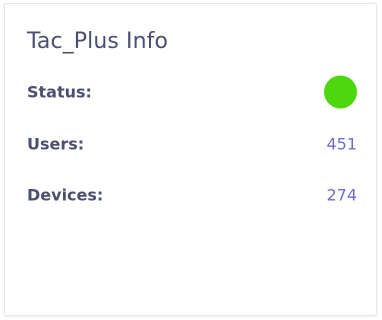  Describe the element at coordinates (192, 144) in the screenshot. I see `users-row: Users: 451` at that location.